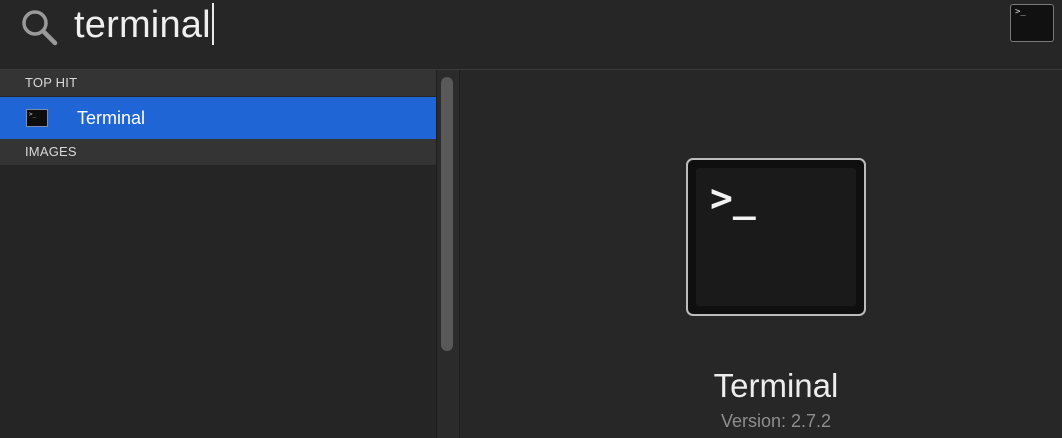  What do you see at coordinates (218, 83) in the screenshot?
I see `section-header-top-hit: TOP HIT` at bounding box center [218, 83].